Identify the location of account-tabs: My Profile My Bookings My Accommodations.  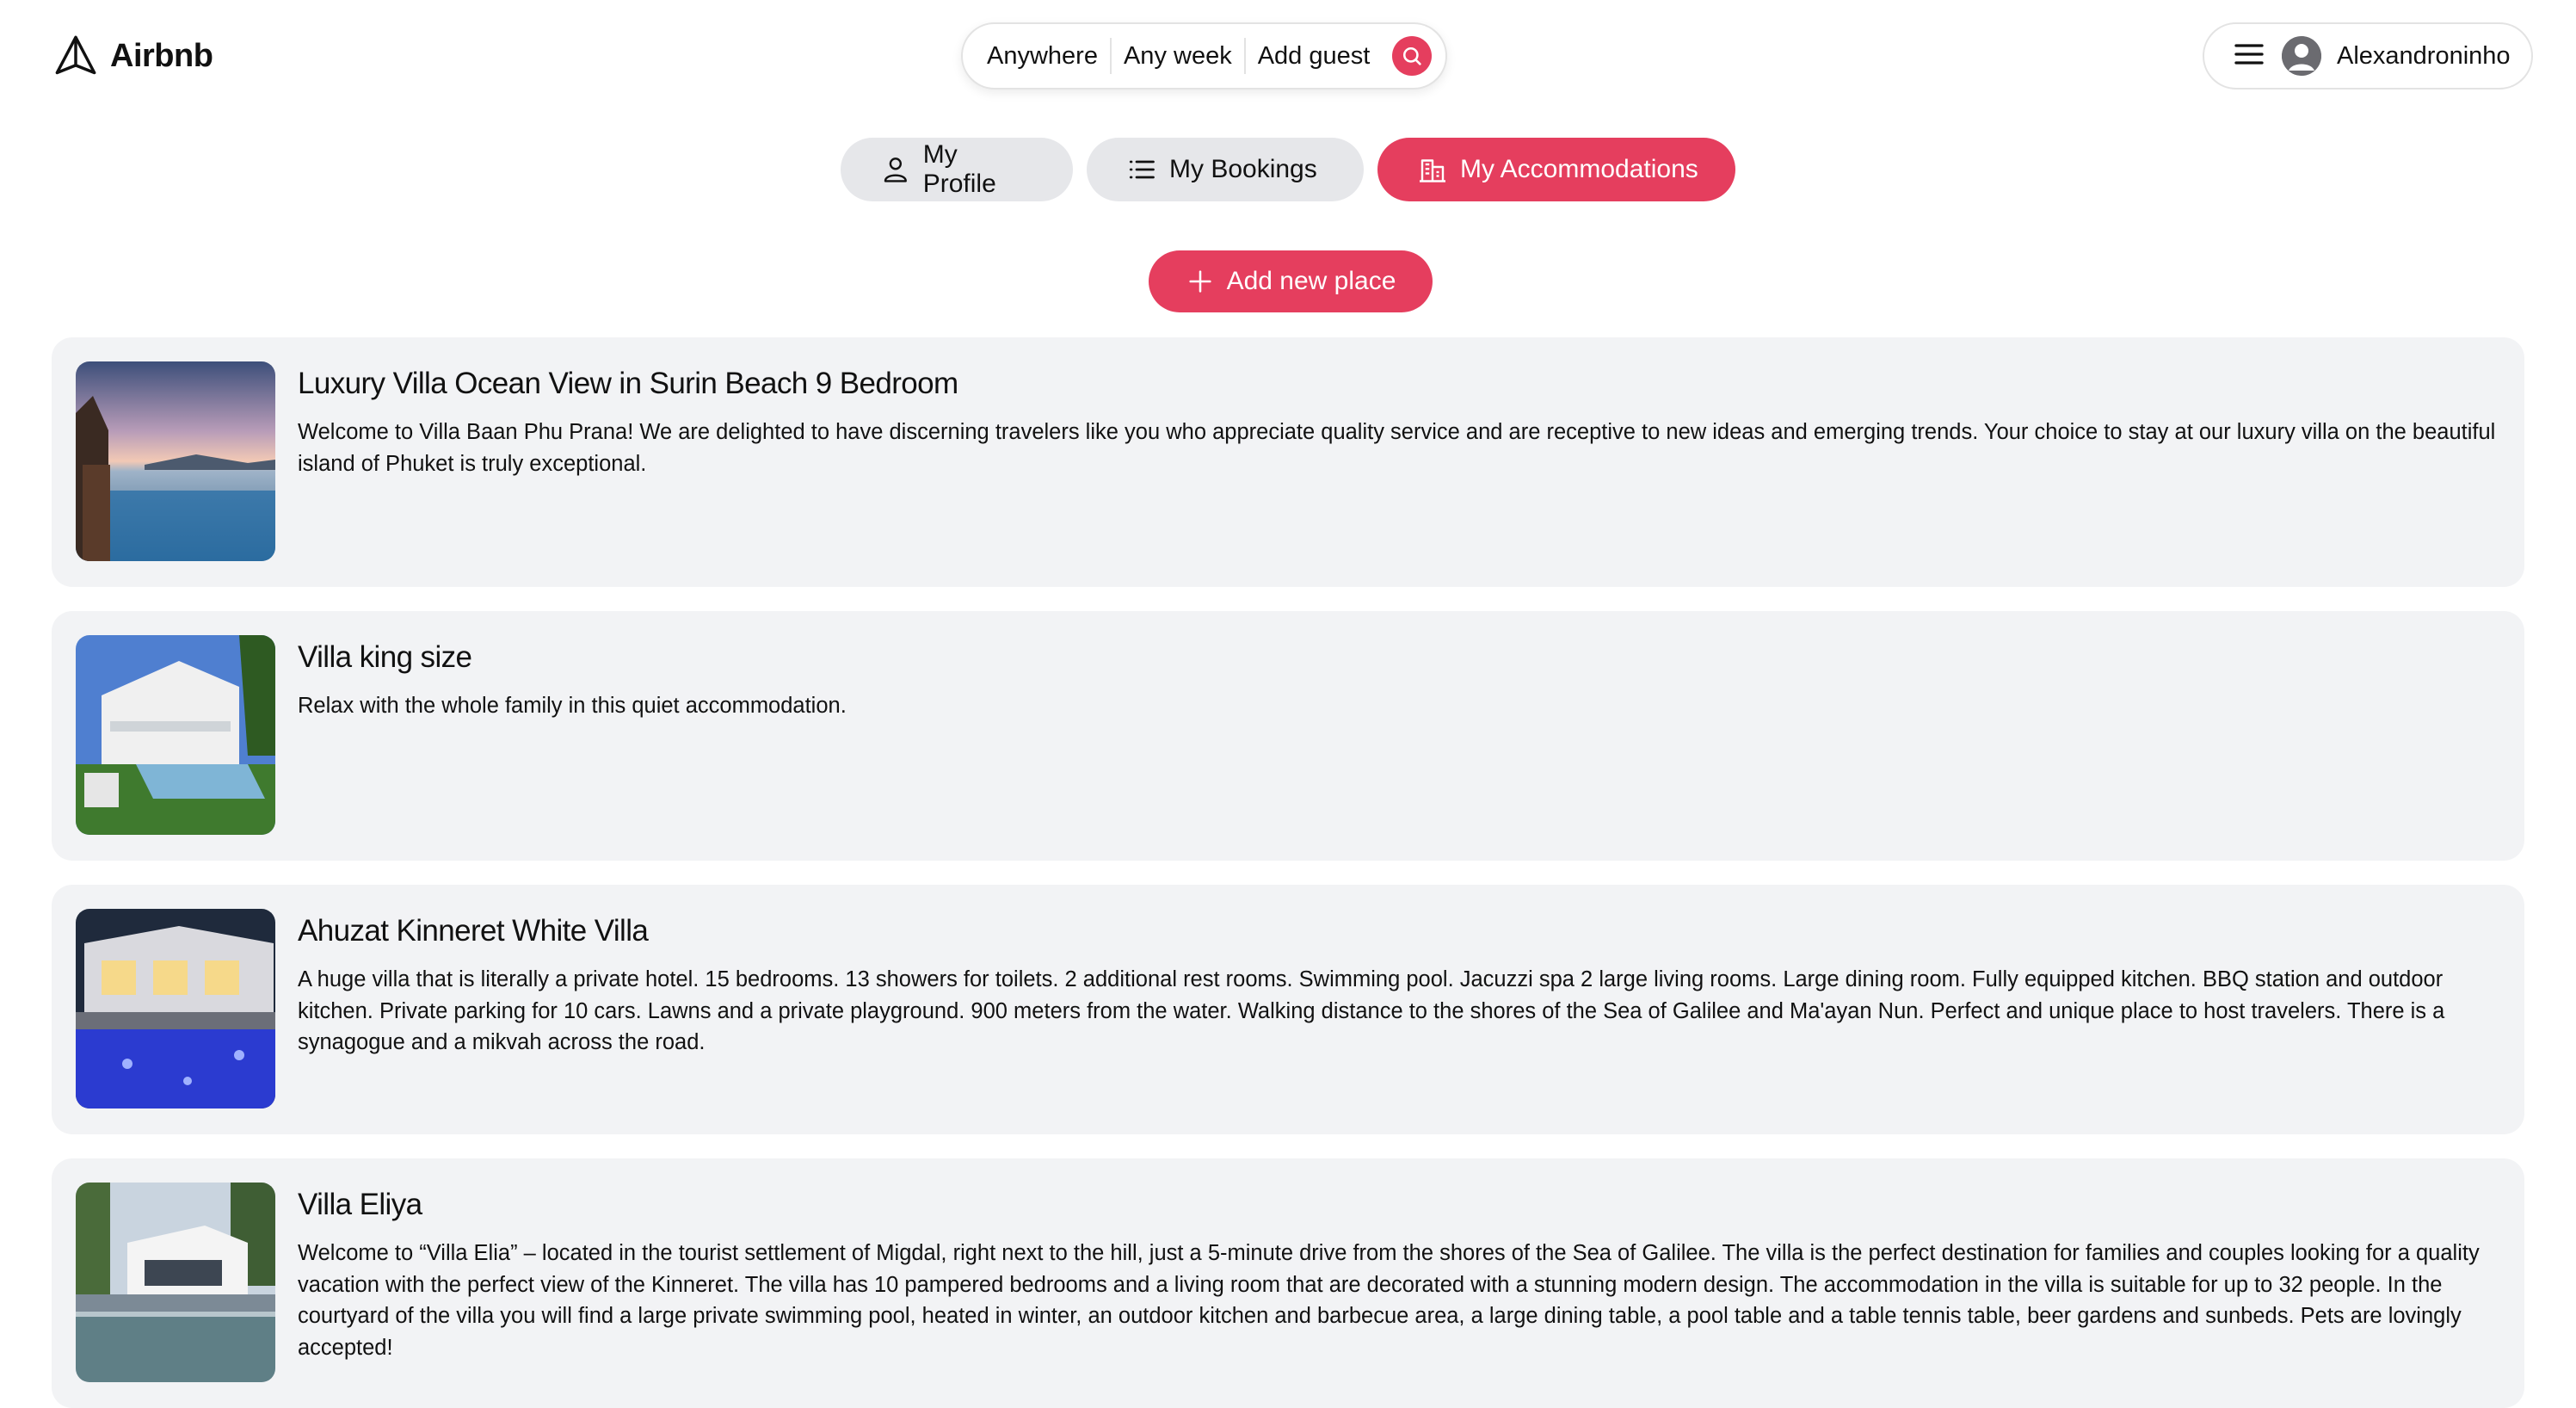
(1288, 169).